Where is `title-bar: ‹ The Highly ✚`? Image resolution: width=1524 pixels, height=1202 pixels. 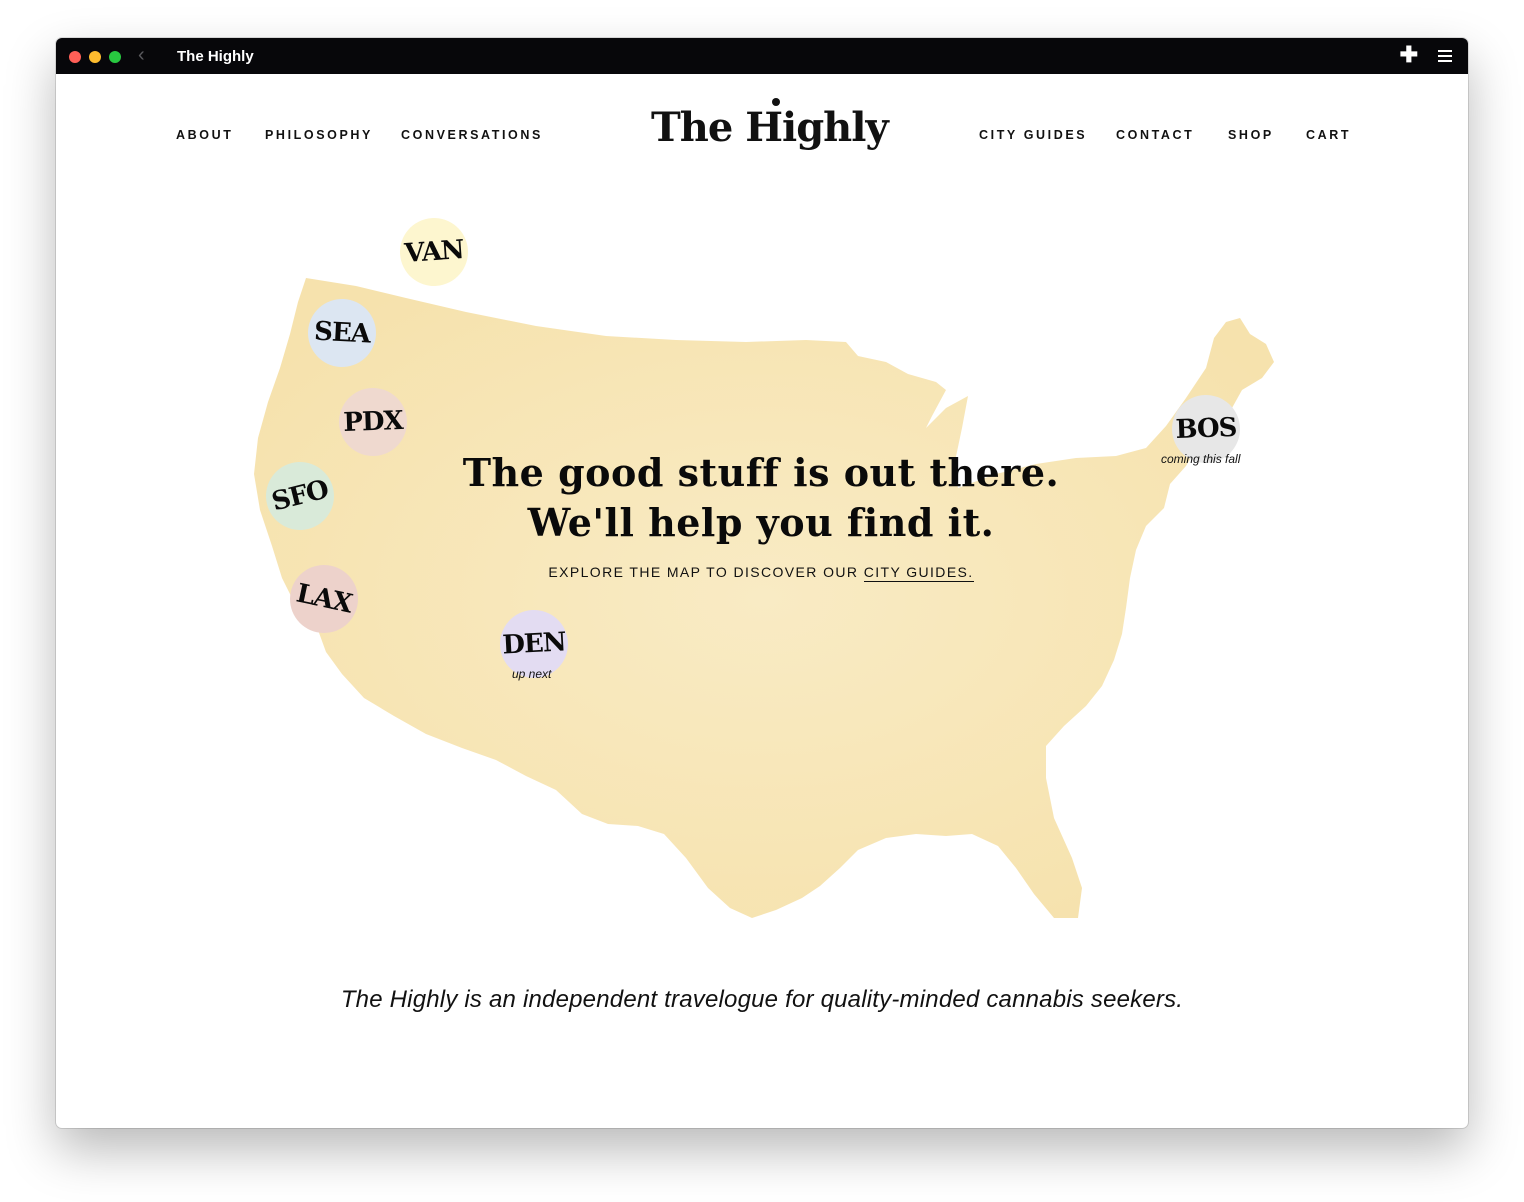 title-bar: ‹ The Highly ✚ is located at coordinates (762, 56).